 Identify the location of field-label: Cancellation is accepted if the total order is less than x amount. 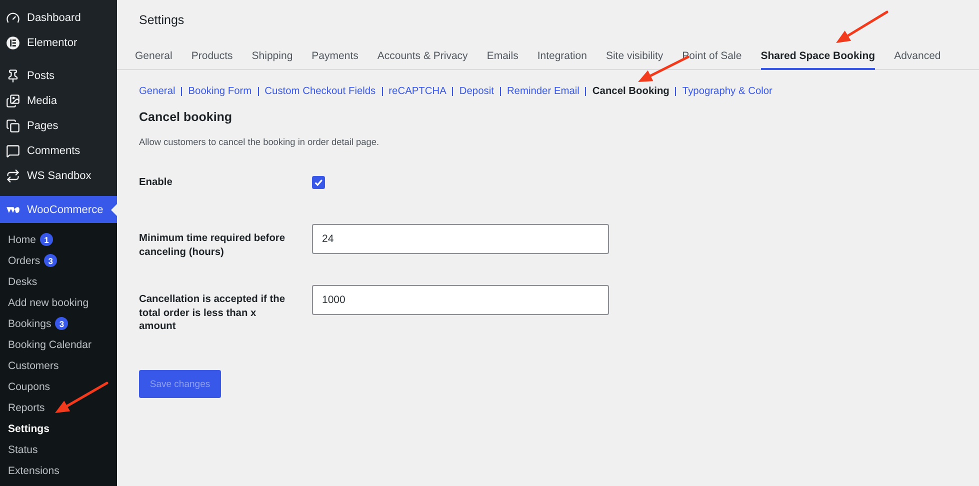
(212, 313).